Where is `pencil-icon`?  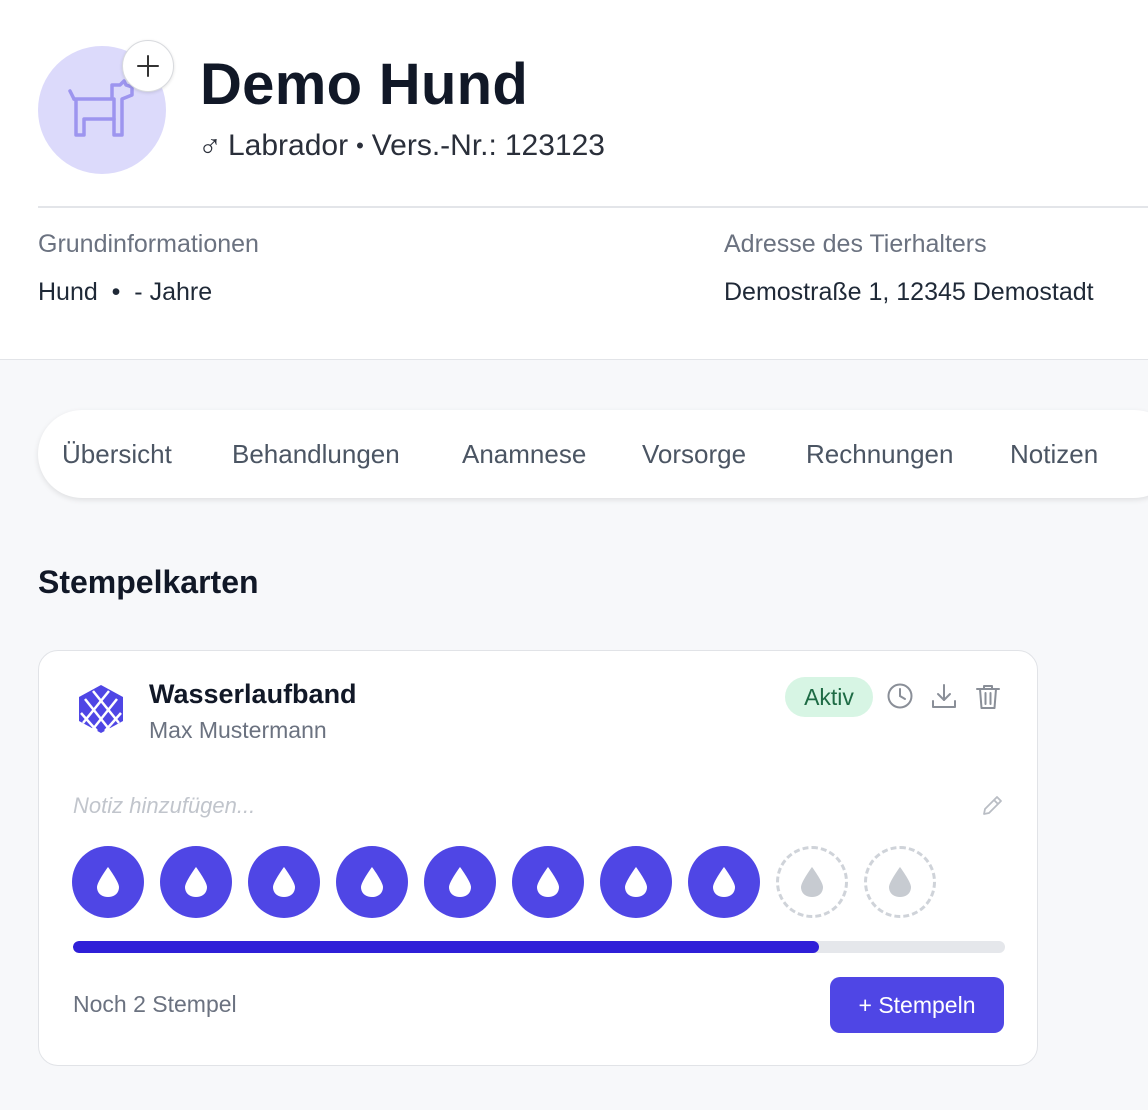 pencil-icon is located at coordinates (992, 805).